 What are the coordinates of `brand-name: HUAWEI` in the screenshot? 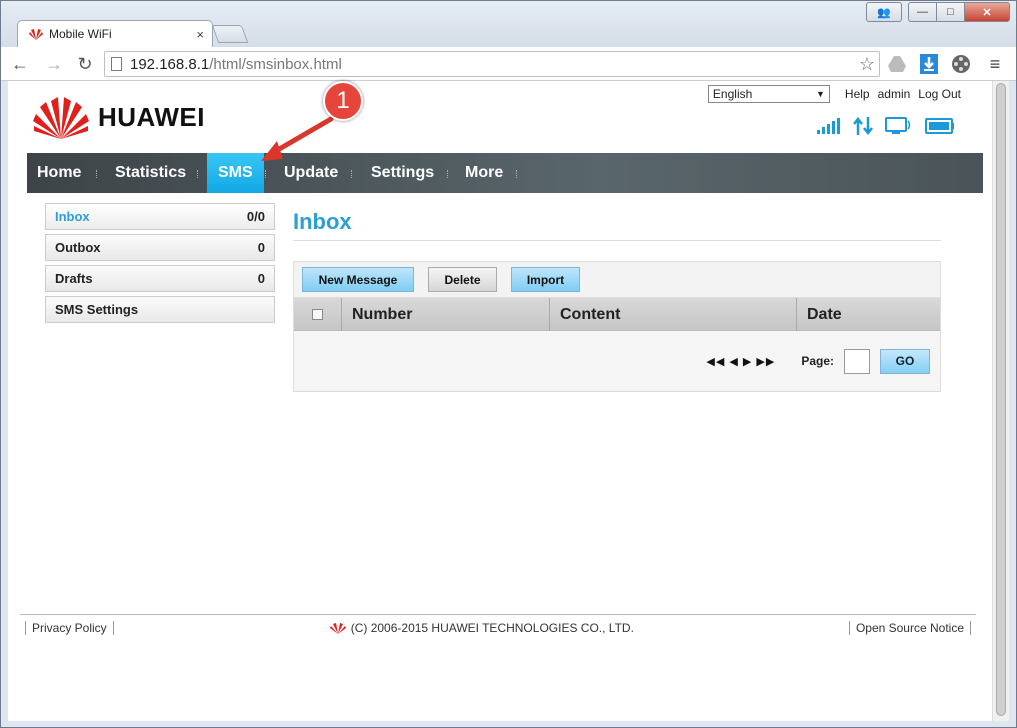 It's located at (151, 116).